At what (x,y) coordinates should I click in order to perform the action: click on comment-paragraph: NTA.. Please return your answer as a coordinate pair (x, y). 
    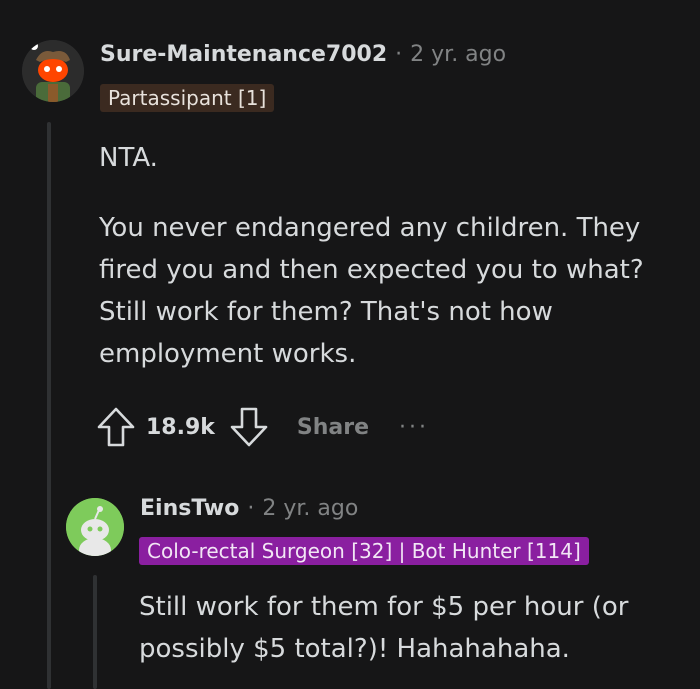
    Looking at the image, I should click on (128, 158).